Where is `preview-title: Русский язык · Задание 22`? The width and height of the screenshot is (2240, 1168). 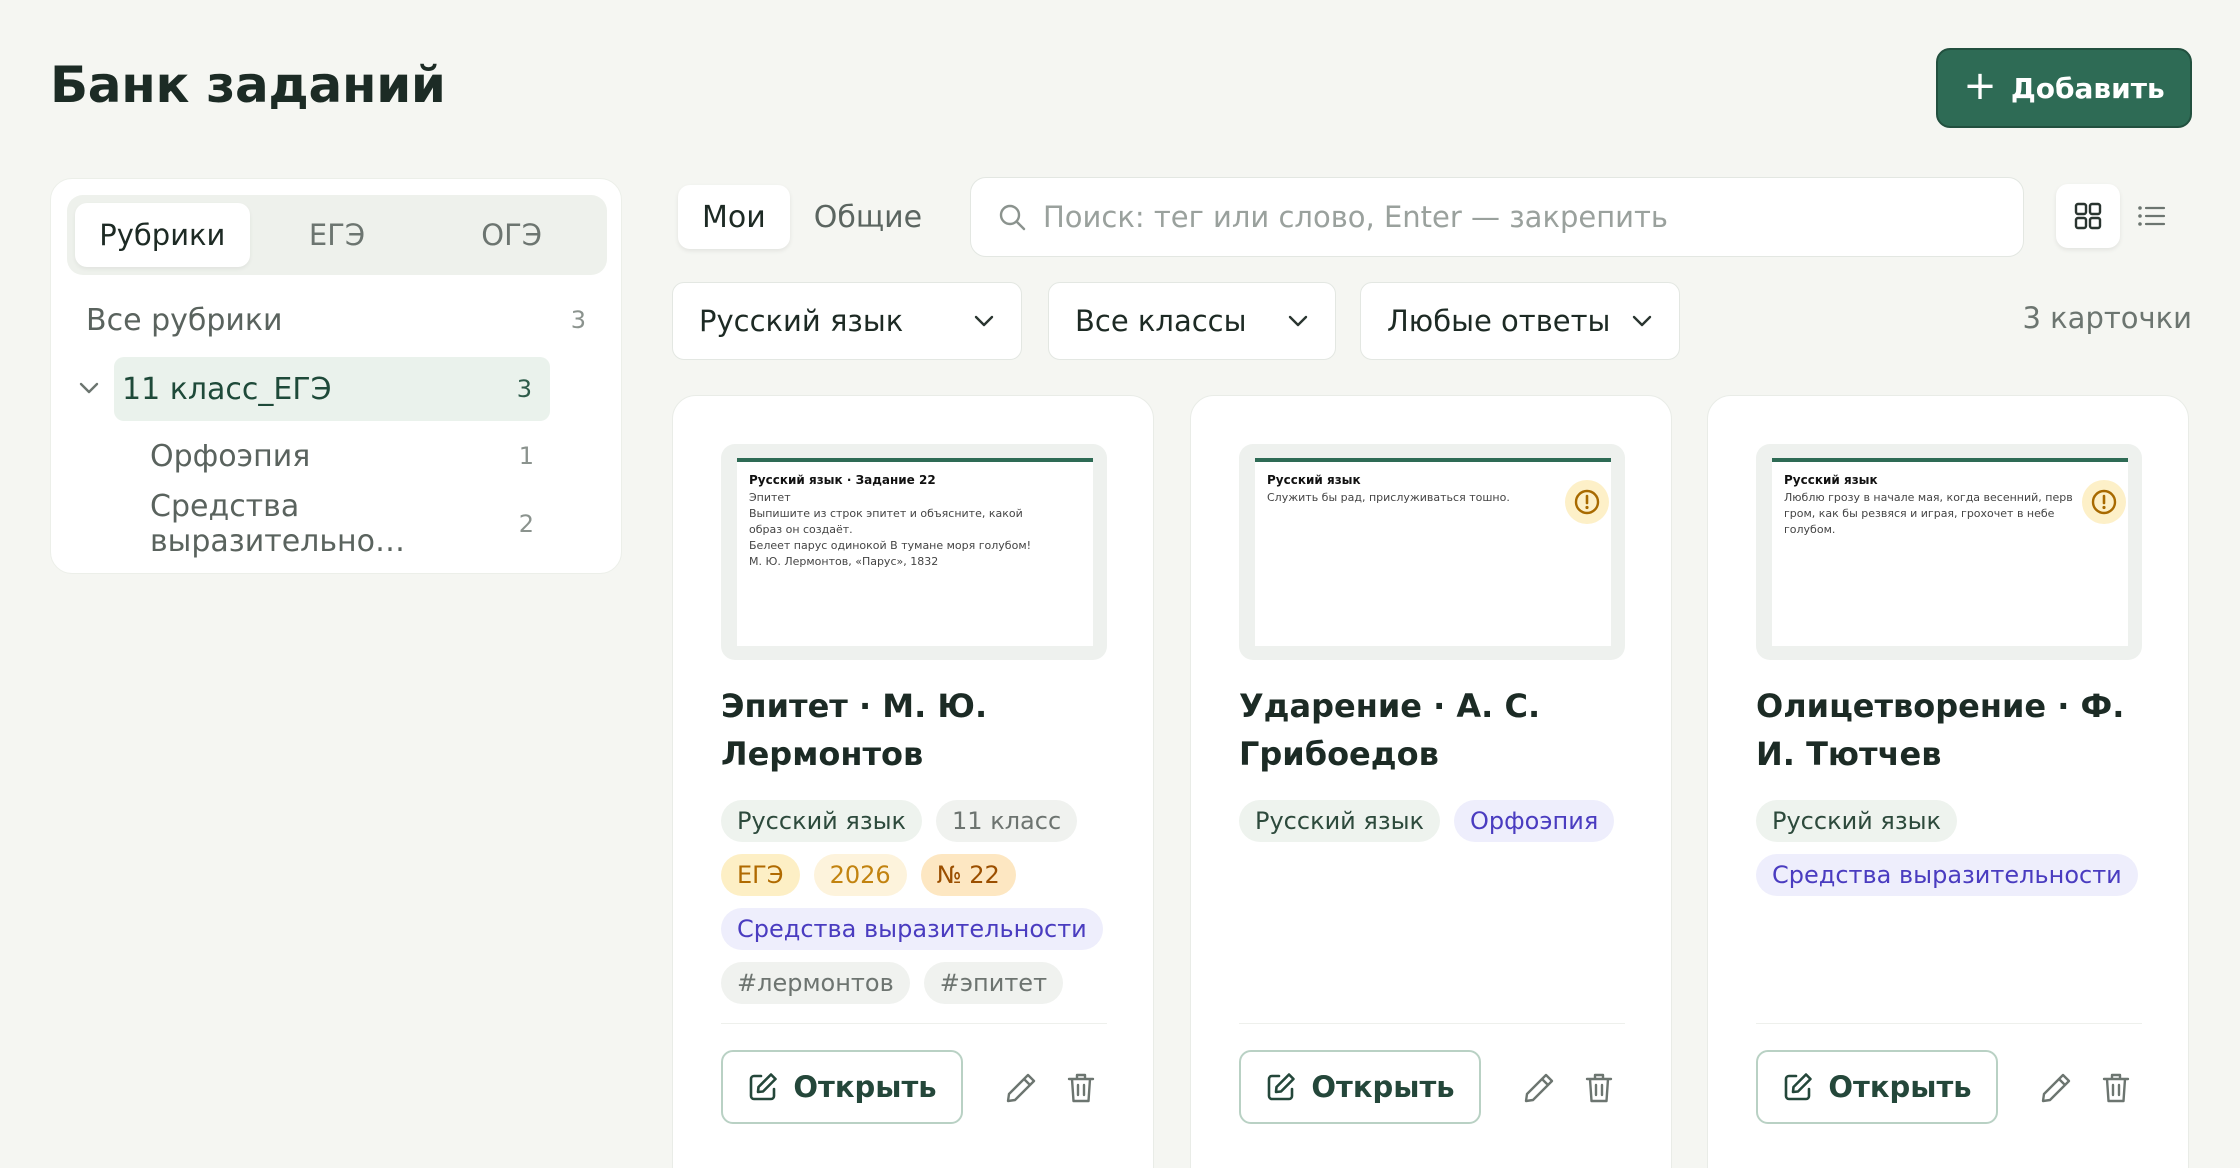
preview-title: Русский язык · Задание 22 is located at coordinates (842, 480).